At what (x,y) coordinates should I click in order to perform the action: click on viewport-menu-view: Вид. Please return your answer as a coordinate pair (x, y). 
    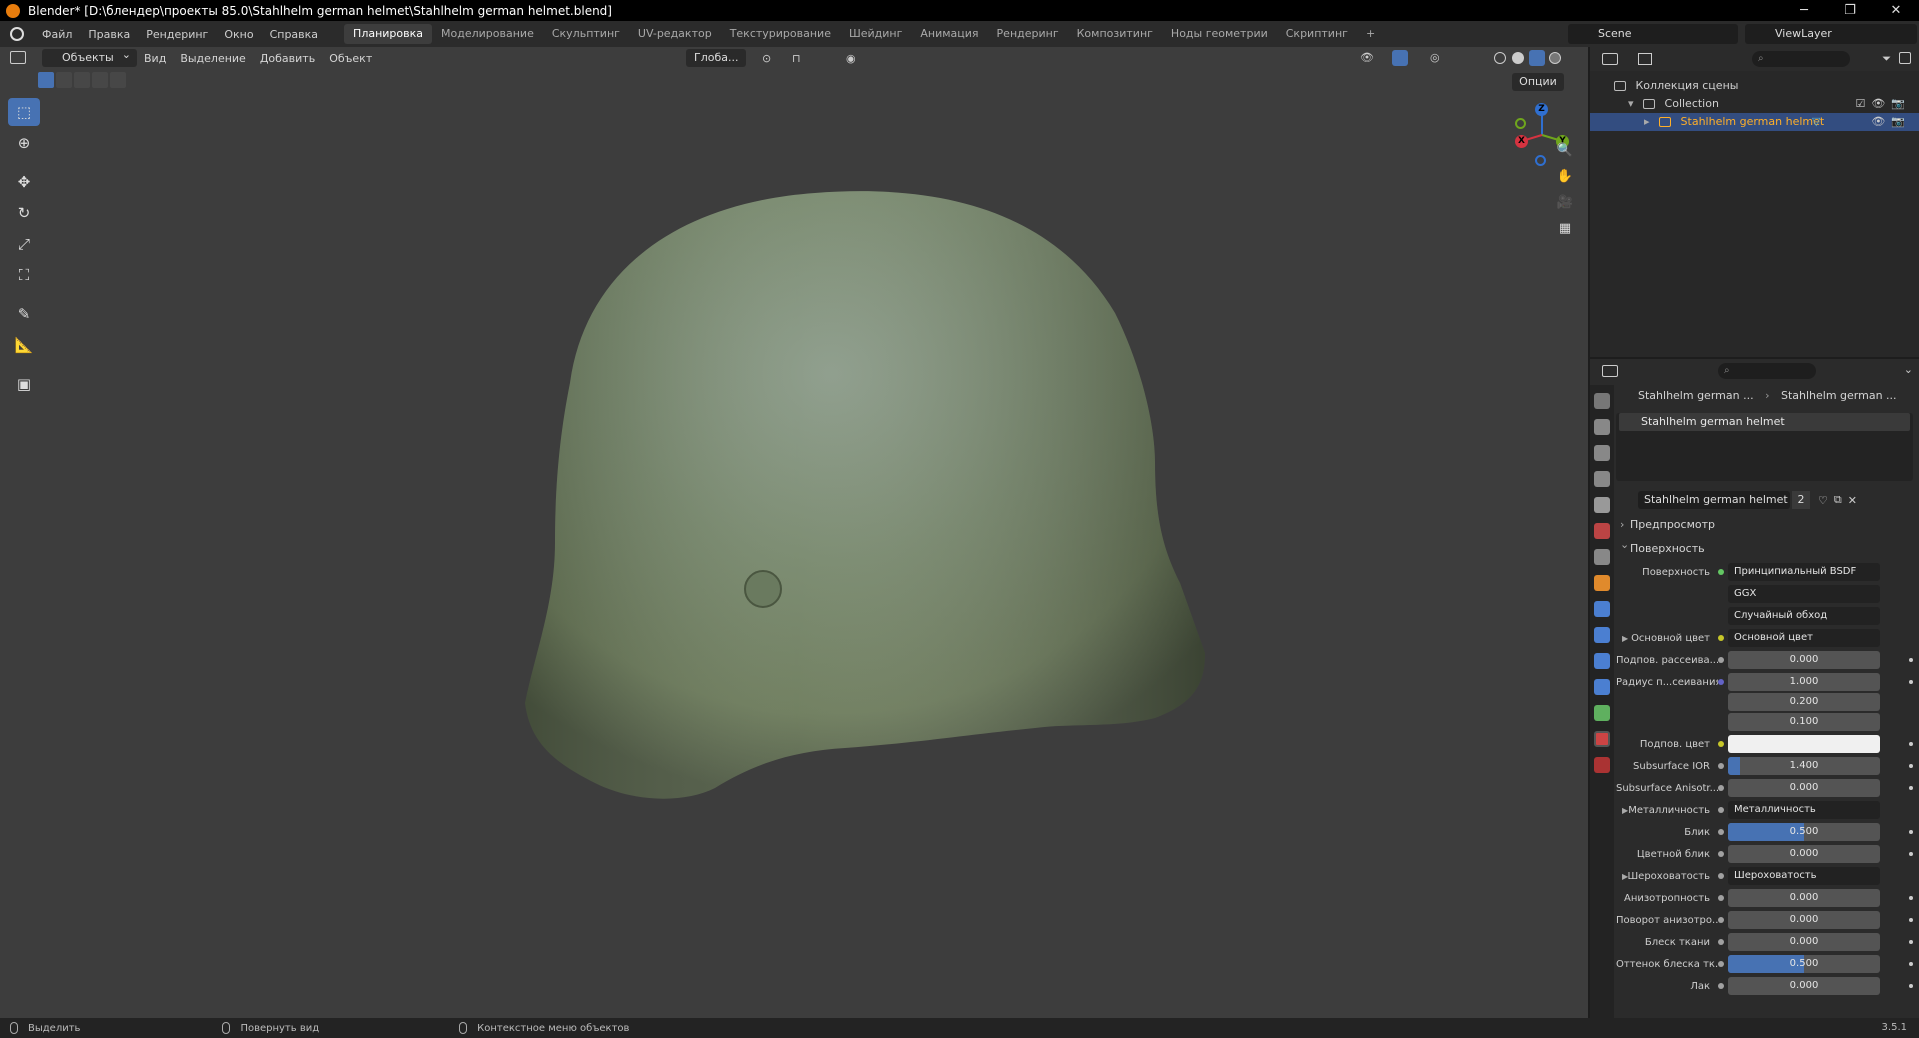
    Looking at the image, I should click on (155, 58).